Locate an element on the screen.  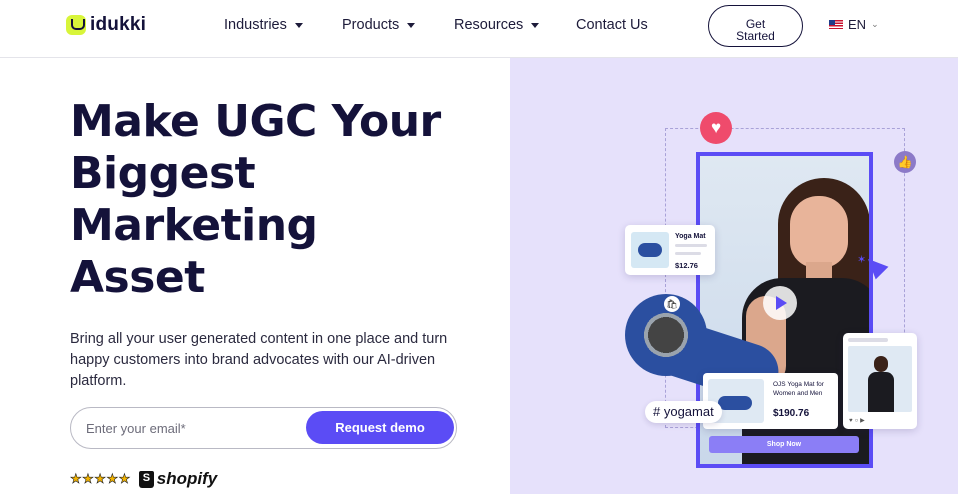
product-thumbnail is located at coordinates (650, 250).